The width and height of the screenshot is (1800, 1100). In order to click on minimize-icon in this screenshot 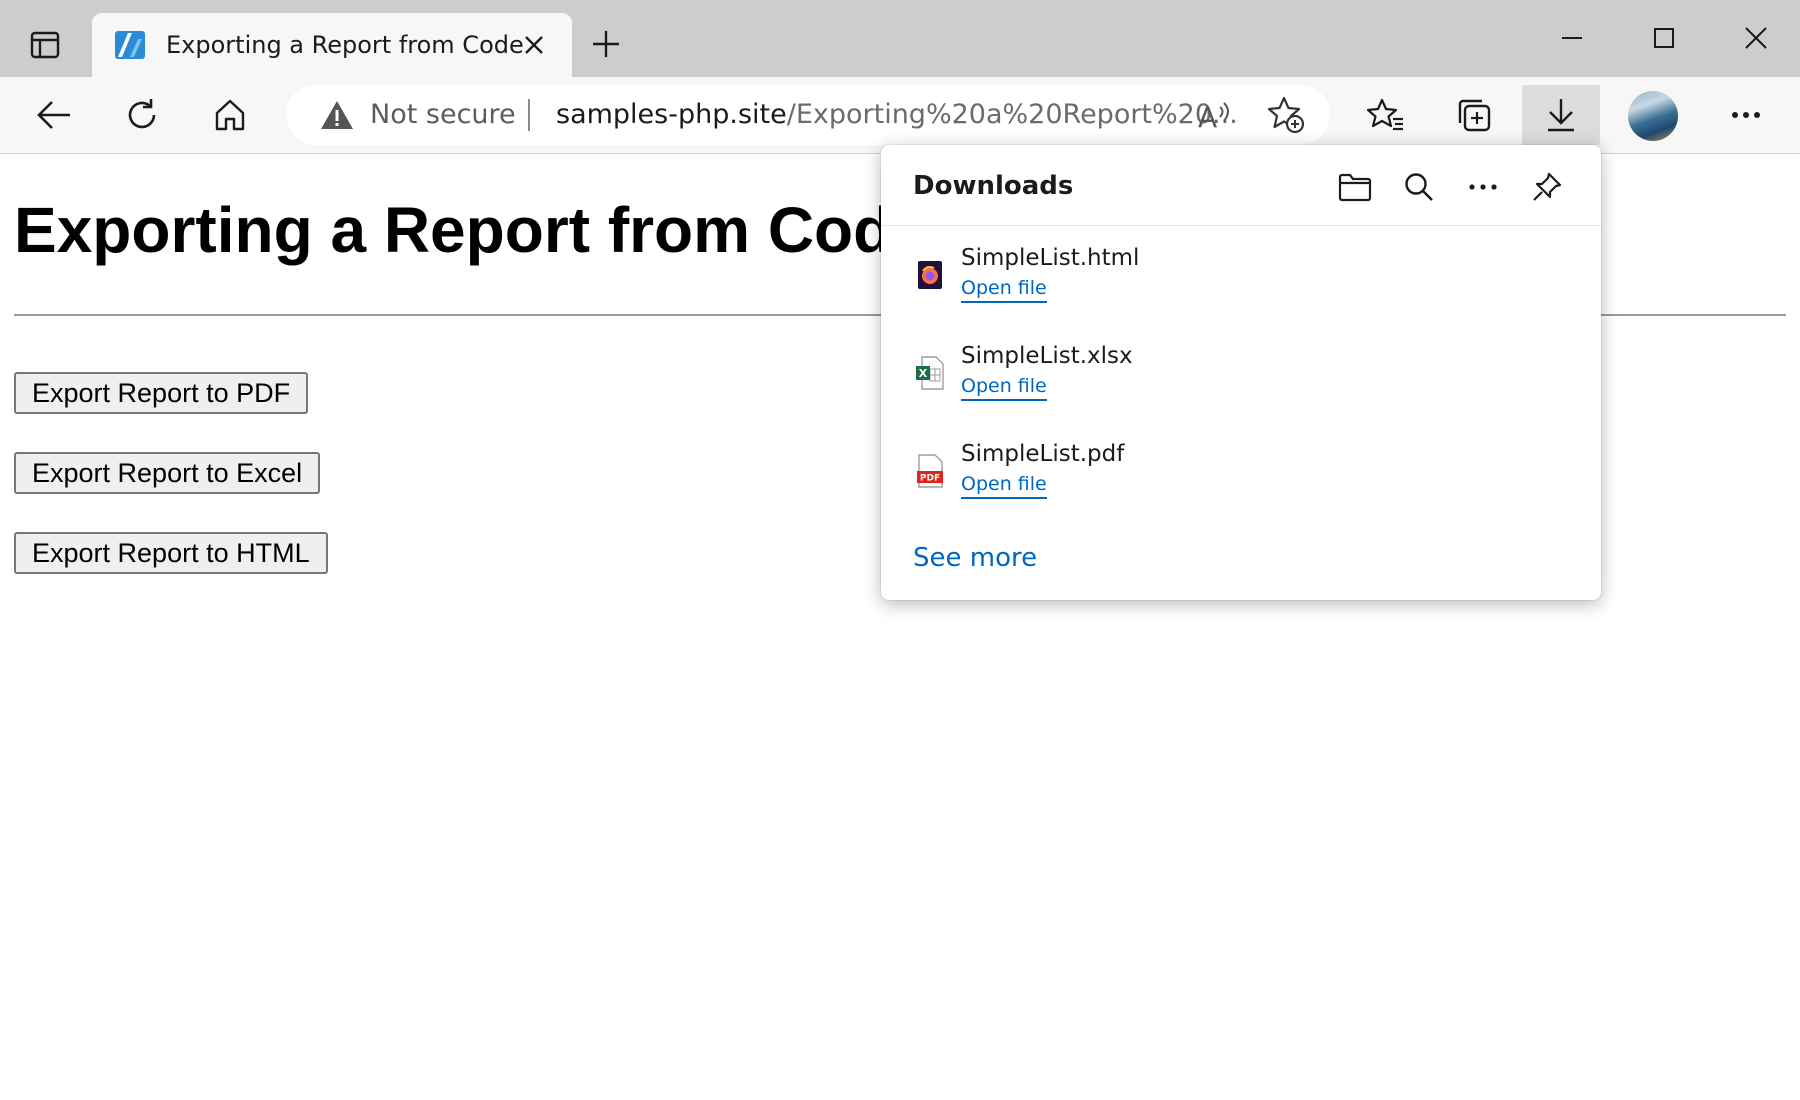, I will do `click(1572, 38)`.